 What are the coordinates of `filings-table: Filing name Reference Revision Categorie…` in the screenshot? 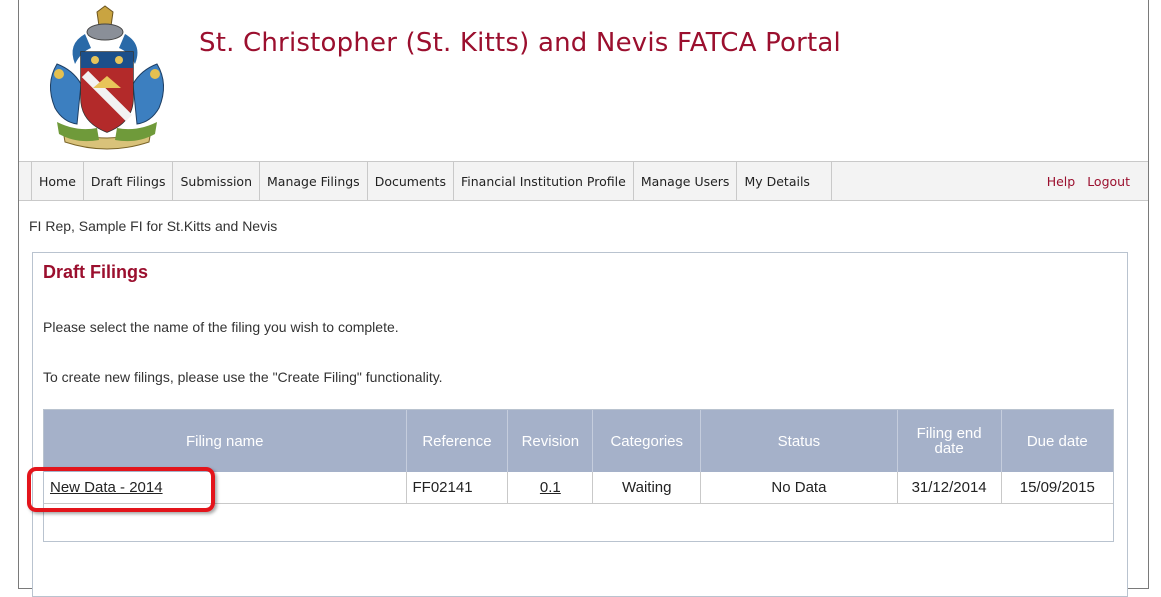 It's located at (578, 457).